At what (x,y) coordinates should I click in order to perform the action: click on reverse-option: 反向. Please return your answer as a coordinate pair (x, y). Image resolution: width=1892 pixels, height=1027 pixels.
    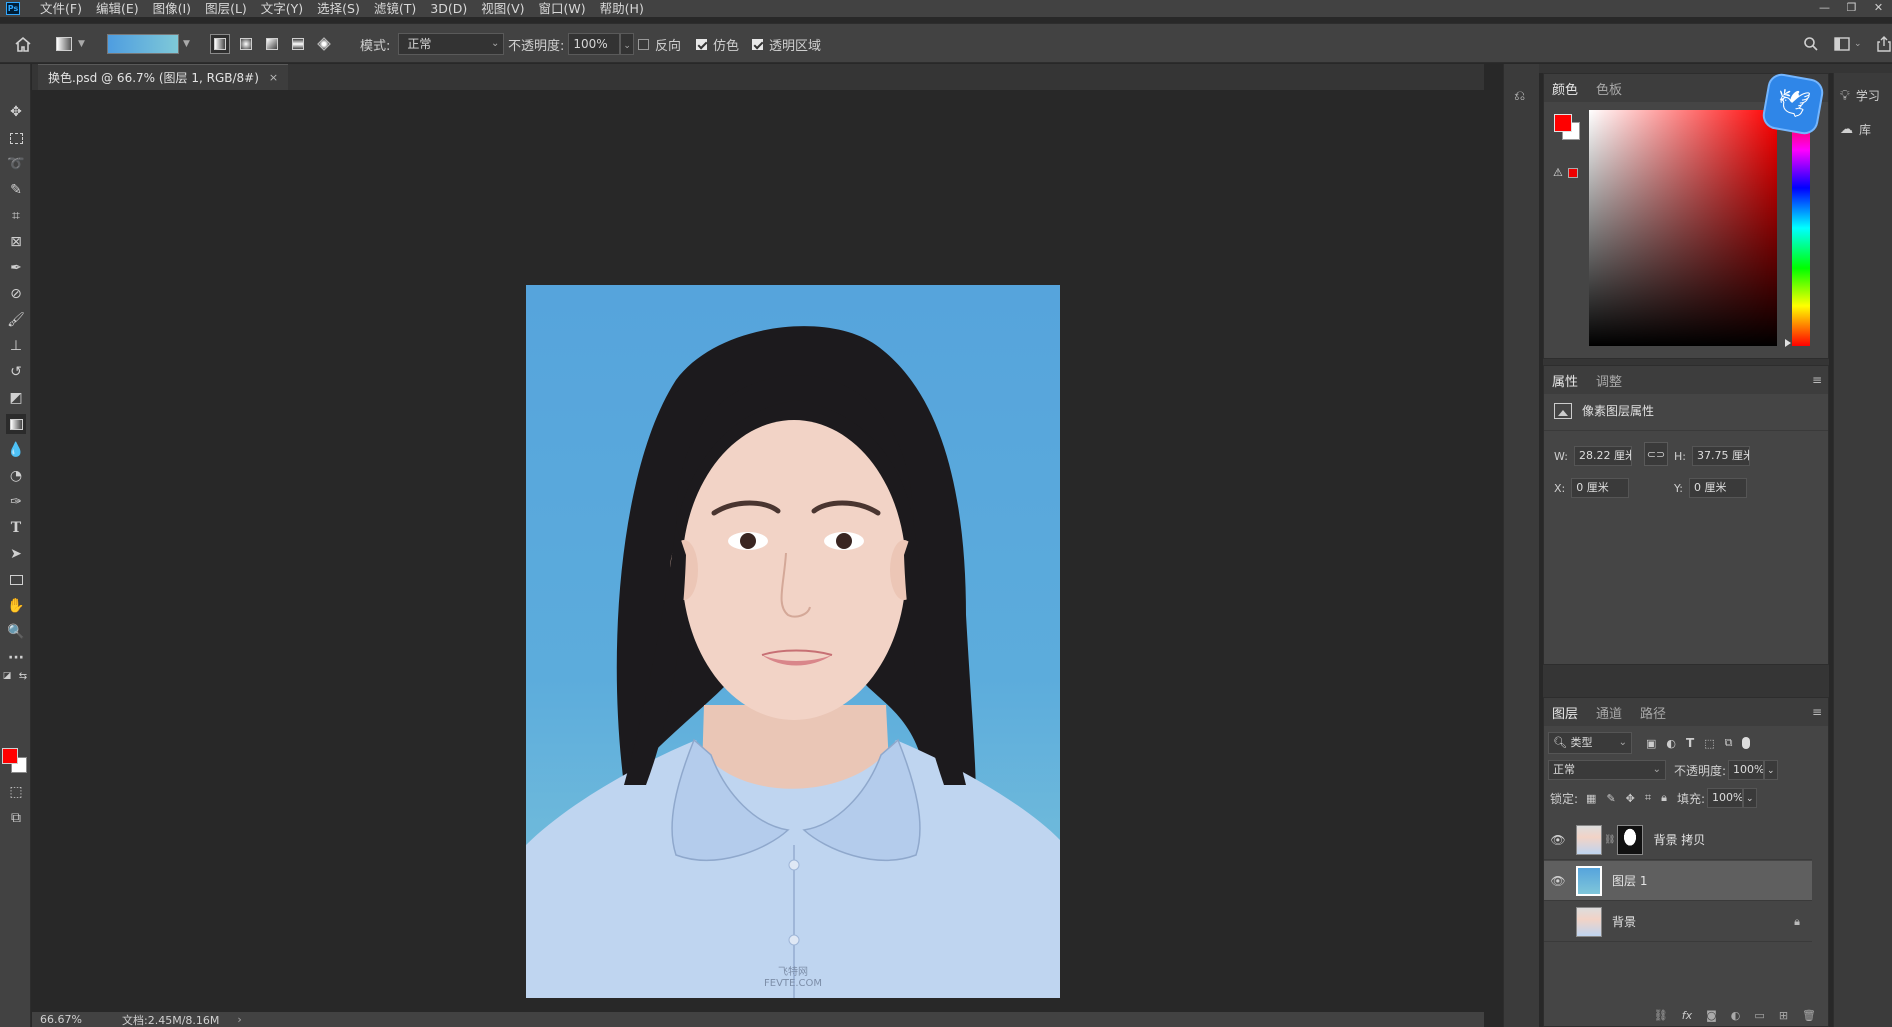
    Looking at the image, I should click on (659, 44).